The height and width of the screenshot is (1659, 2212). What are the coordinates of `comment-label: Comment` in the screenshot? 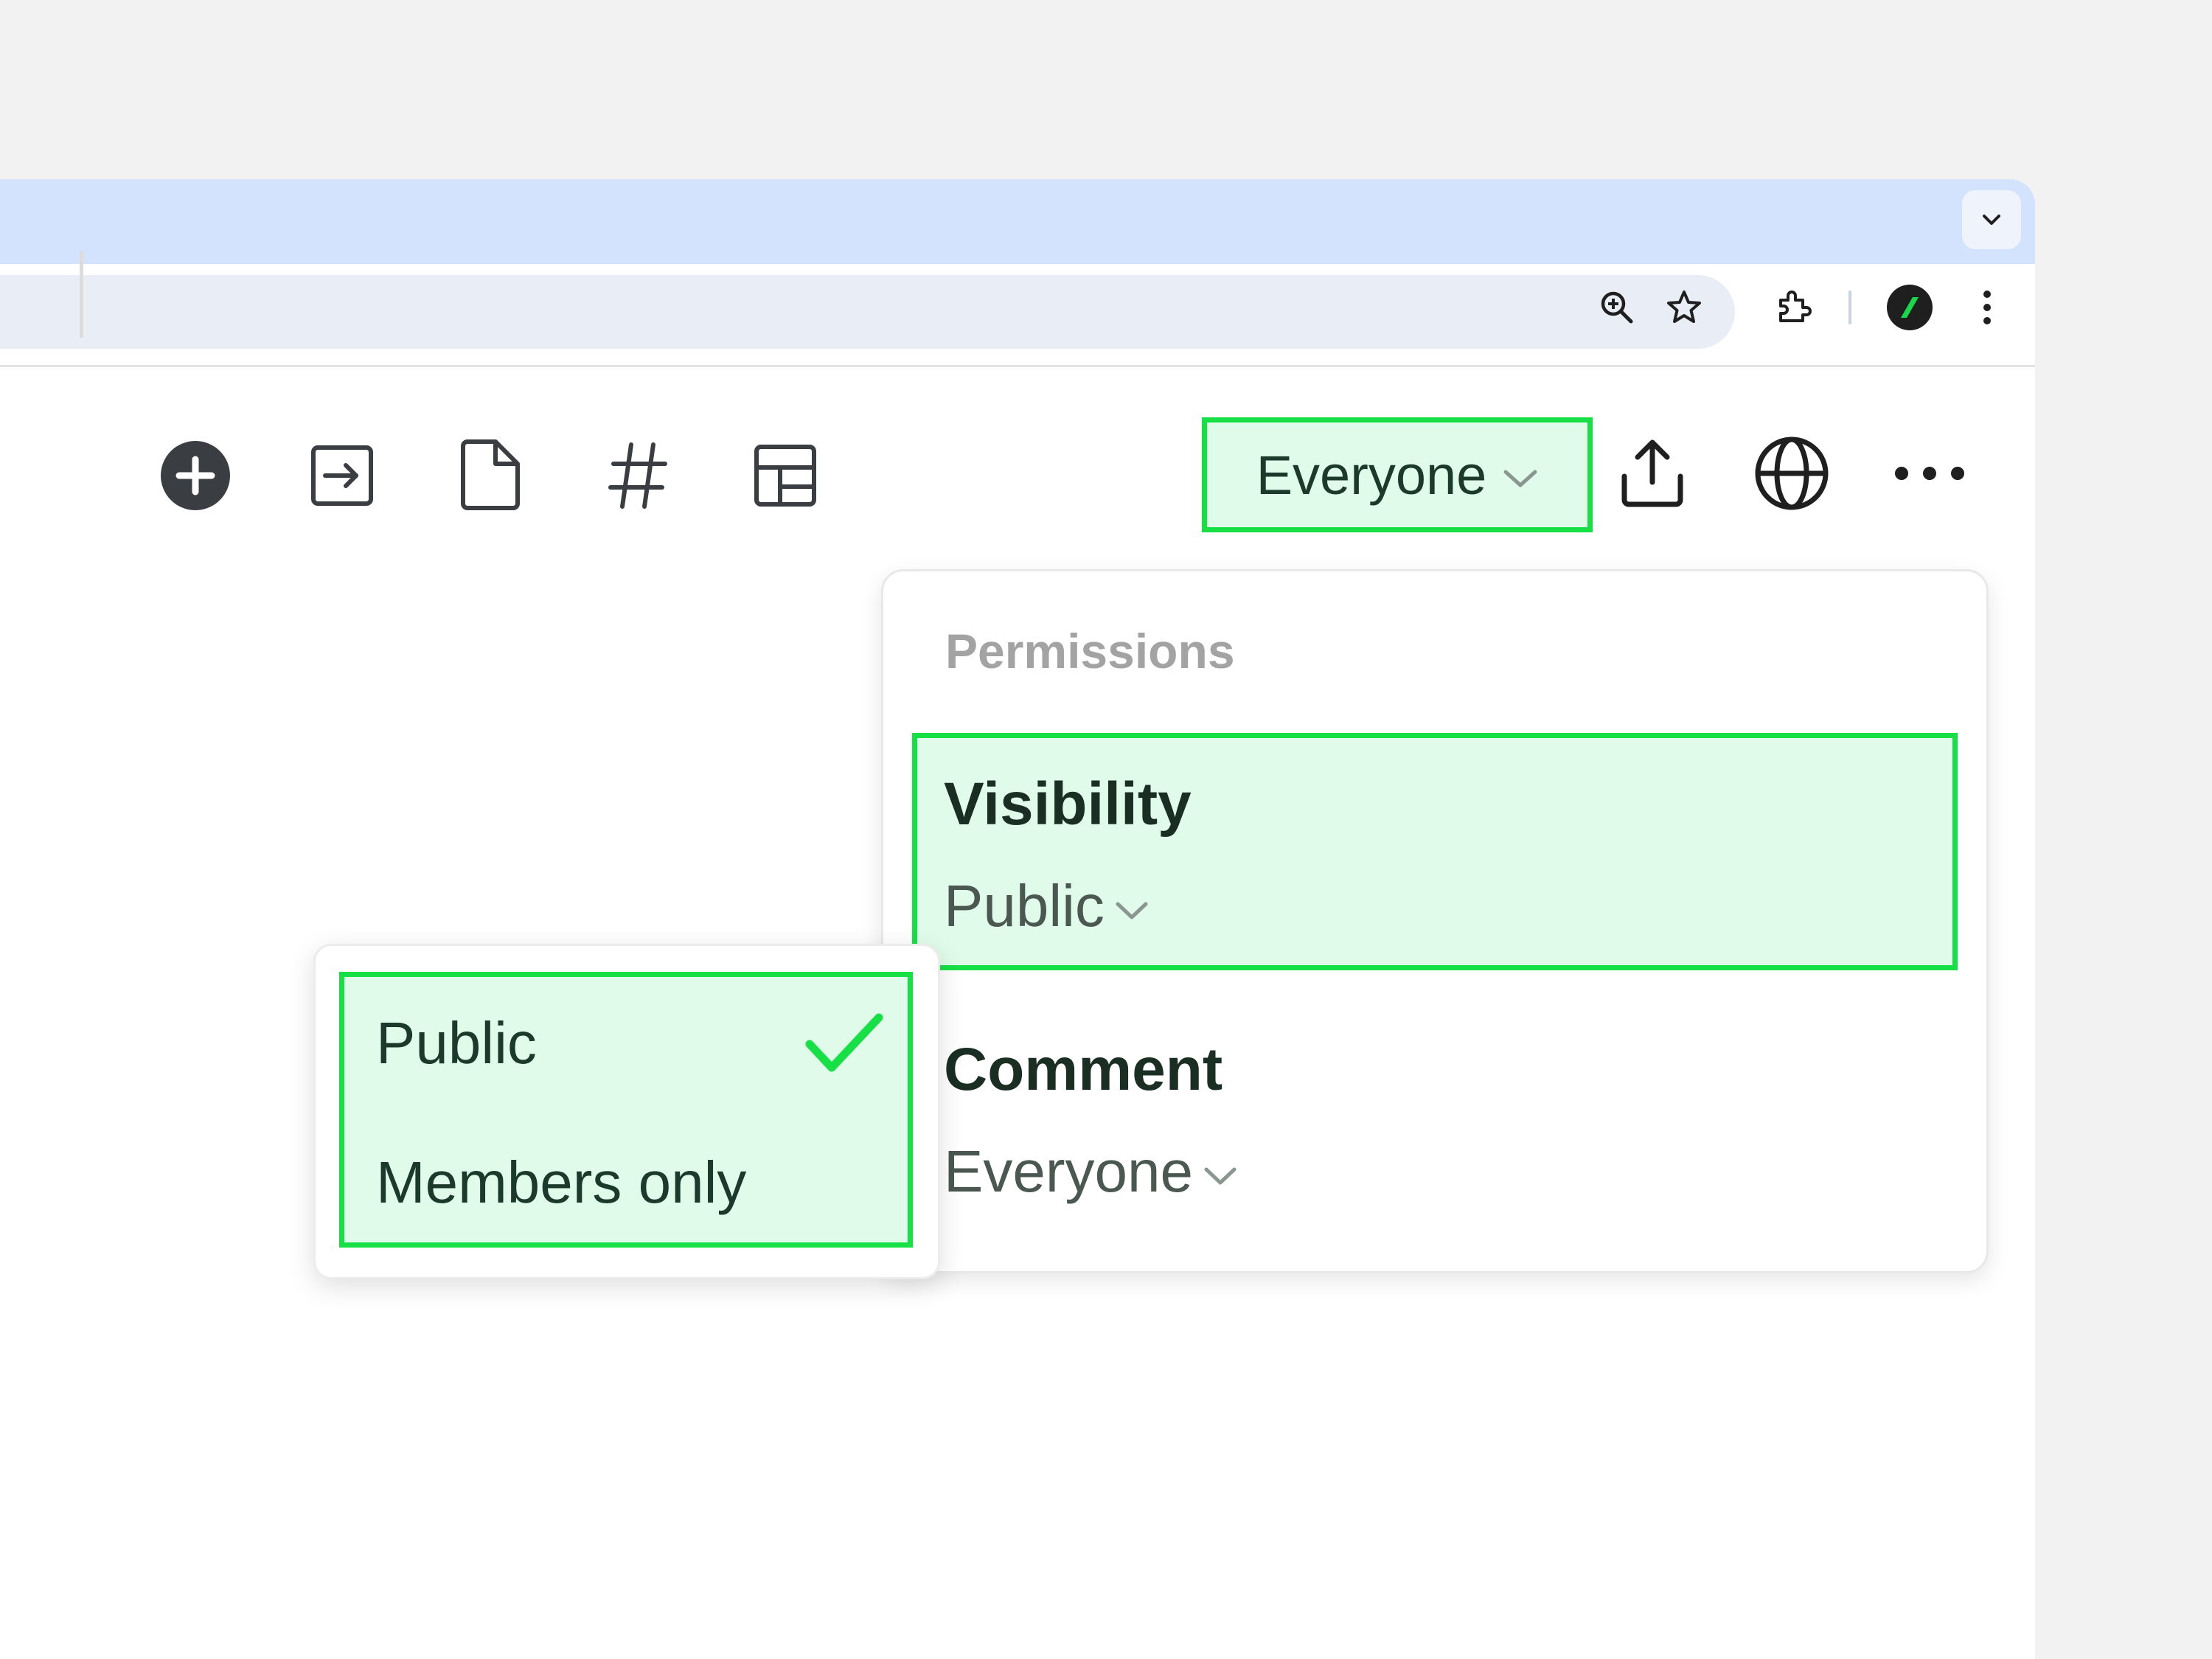 It's located at (1083, 1069).